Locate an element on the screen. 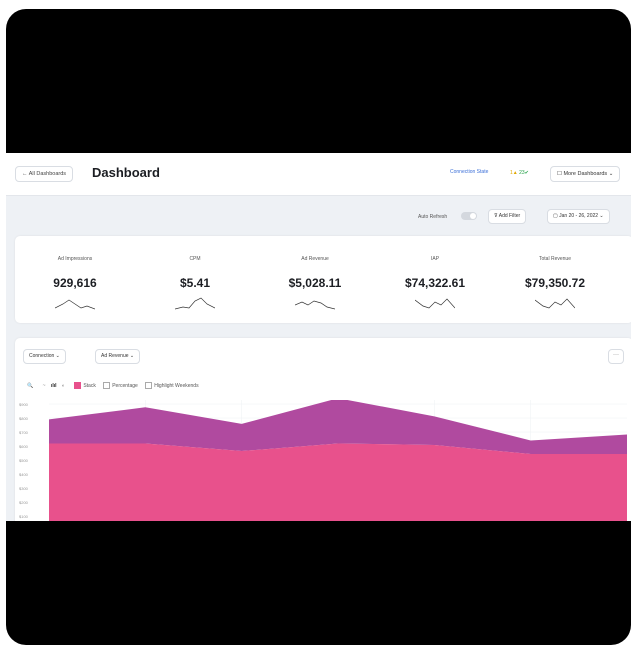 Image resolution: width=637 pixels, height=650 pixels. metric-dropdown: Ad Revenue ⌄ is located at coordinates (118, 356).